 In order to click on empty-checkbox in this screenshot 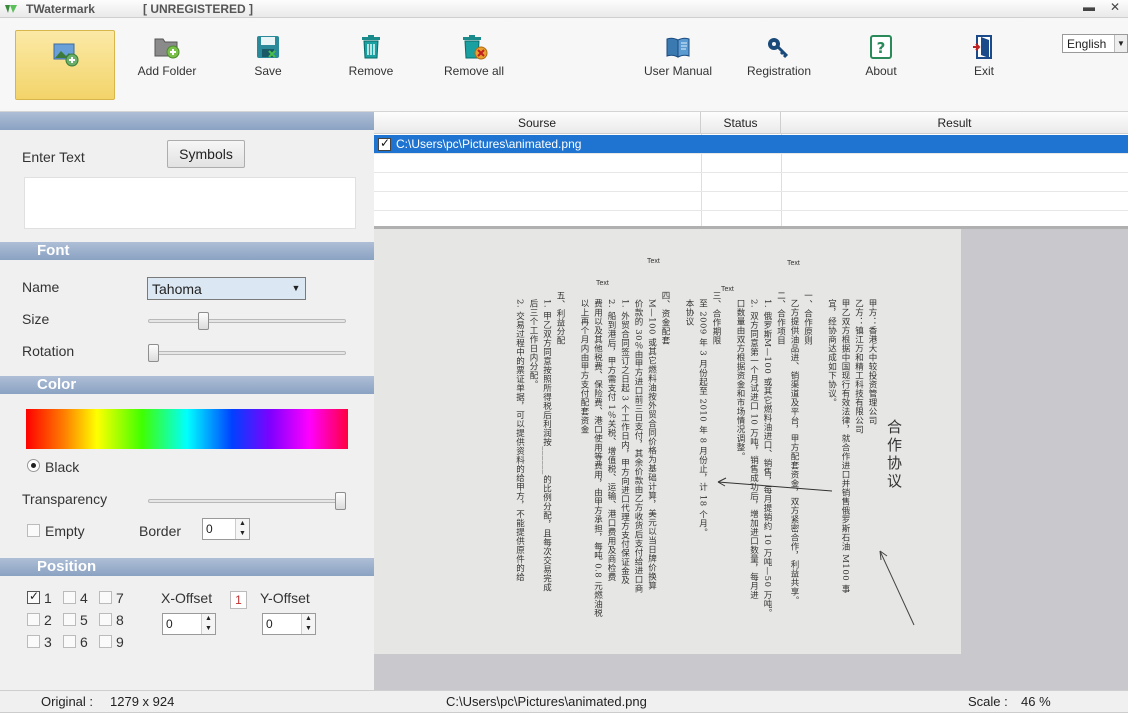, I will do `click(33, 530)`.